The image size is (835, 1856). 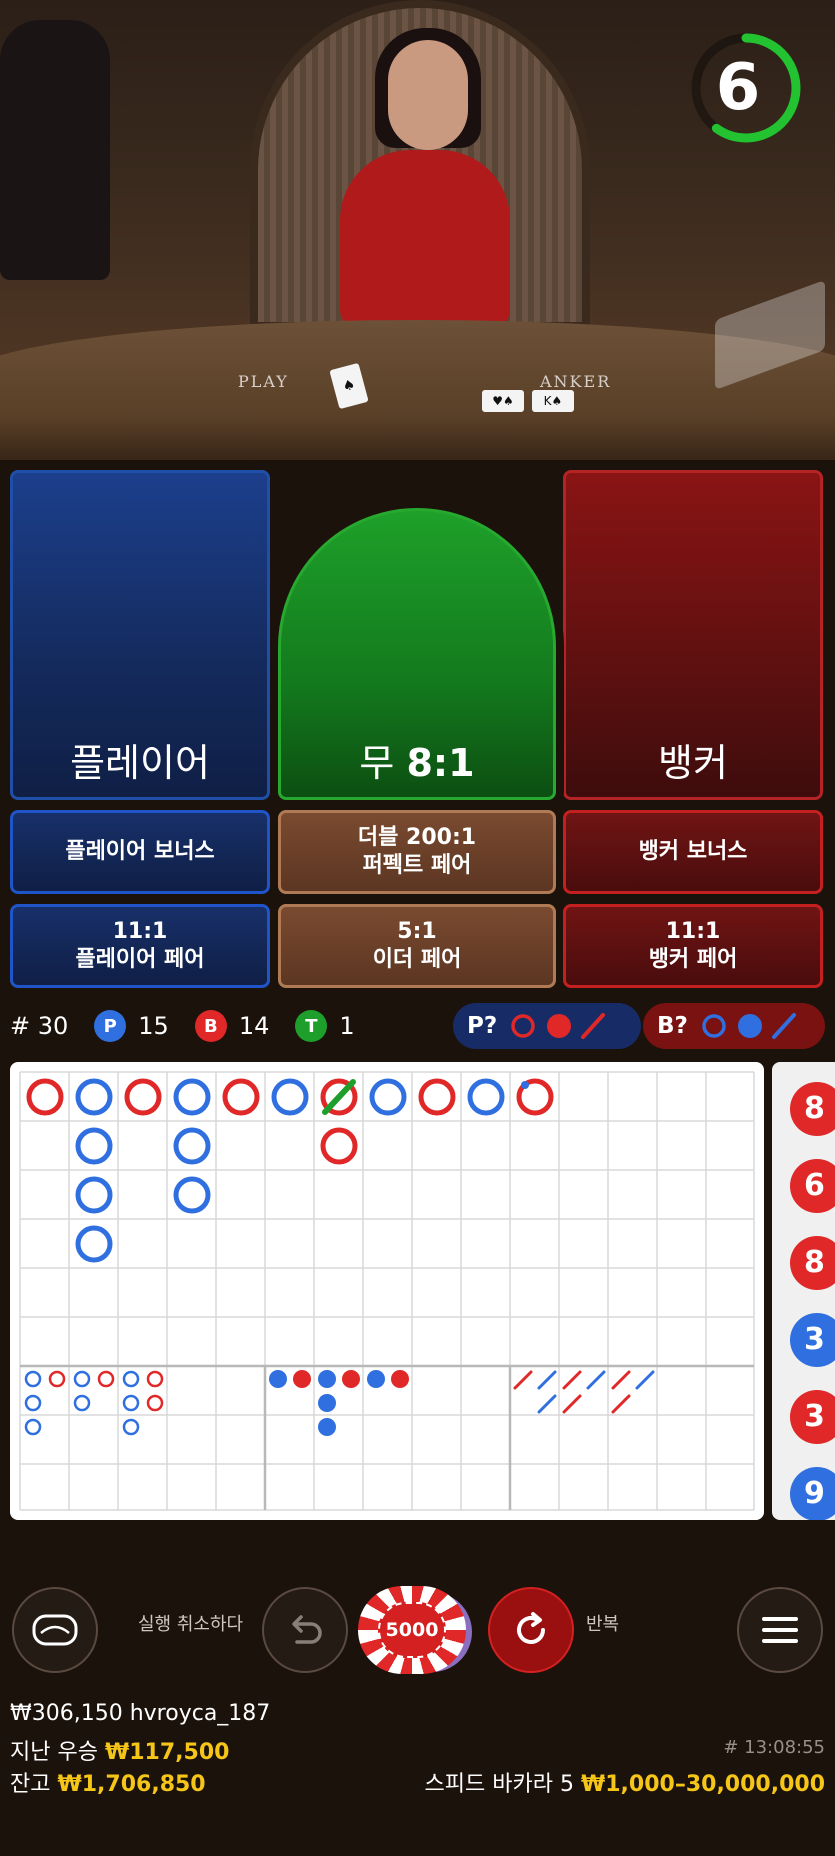 I want to click on banker-pair-bet: 11:1 뱅커 페어, so click(x=693, y=946).